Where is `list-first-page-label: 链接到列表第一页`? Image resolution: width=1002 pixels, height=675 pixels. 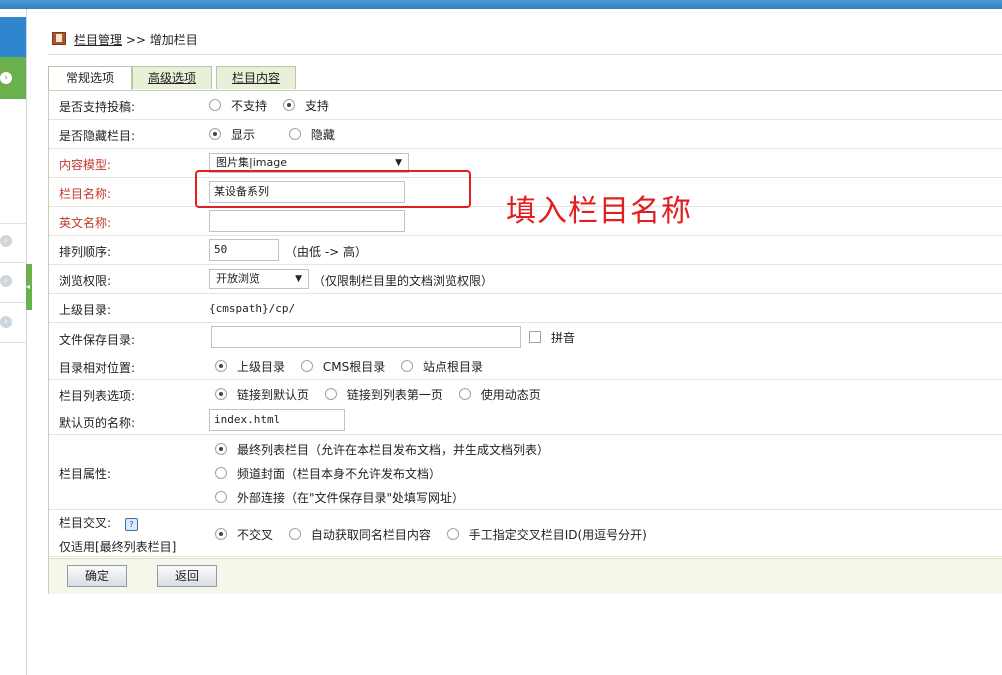 list-first-page-label: 链接到列表第一页 is located at coordinates (394, 395).